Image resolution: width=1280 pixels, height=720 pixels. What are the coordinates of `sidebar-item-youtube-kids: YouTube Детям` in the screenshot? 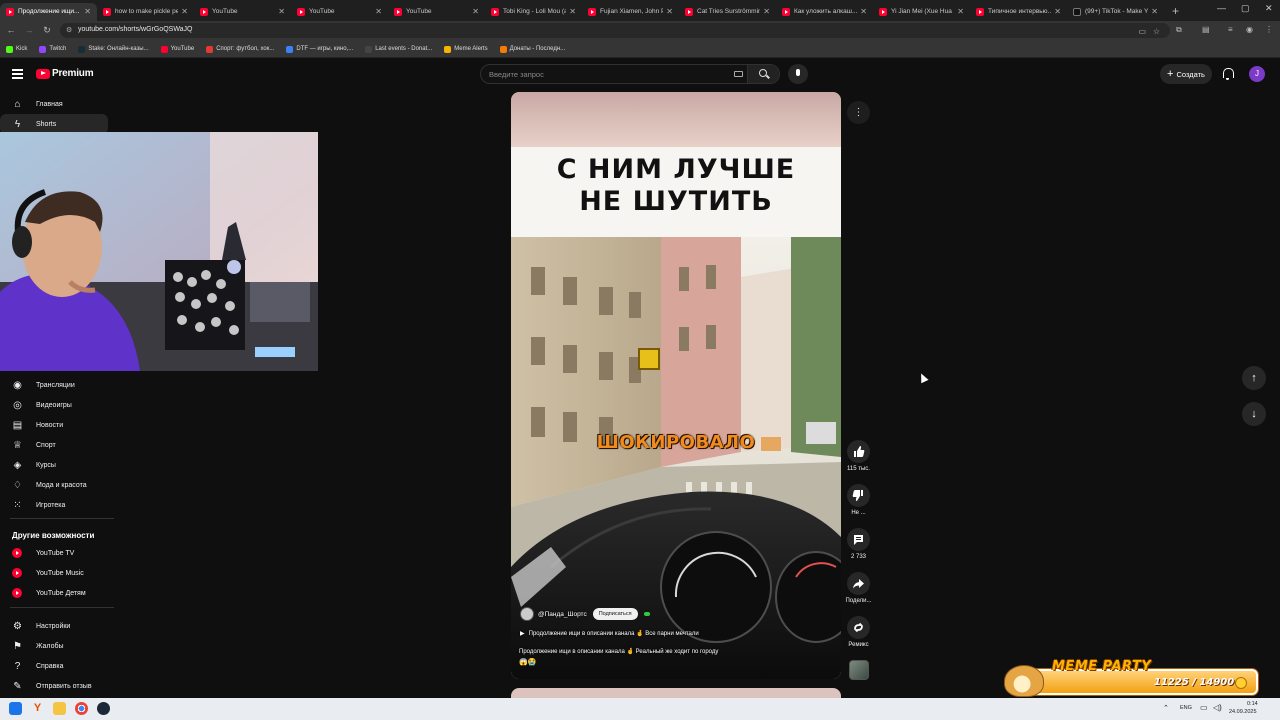 It's located at (54, 593).